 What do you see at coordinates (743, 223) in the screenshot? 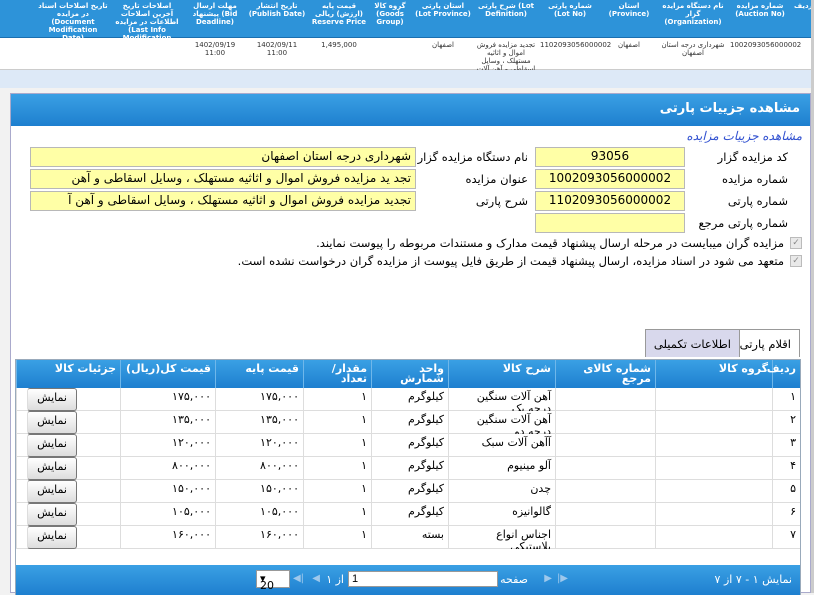
I see `ref-lot-label: شماره پارتی مرجع` at bounding box center [743, 223].